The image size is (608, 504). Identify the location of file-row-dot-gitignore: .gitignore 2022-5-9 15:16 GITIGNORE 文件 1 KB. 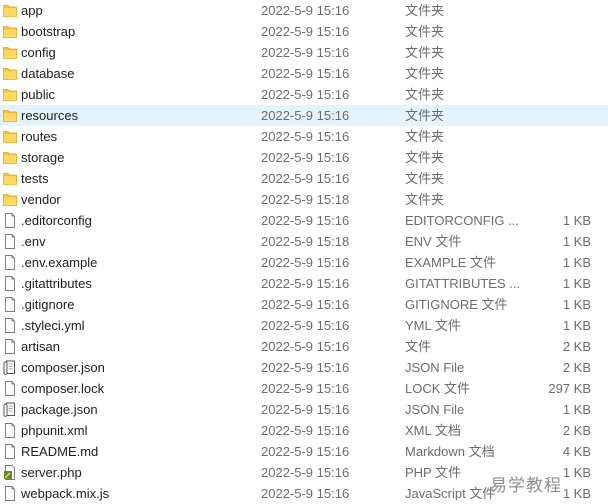
(304, 304).